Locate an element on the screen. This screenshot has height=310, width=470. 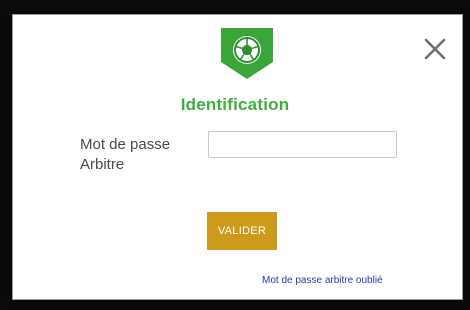
validate-button: VALIDER is located at coordinates (242, 231).